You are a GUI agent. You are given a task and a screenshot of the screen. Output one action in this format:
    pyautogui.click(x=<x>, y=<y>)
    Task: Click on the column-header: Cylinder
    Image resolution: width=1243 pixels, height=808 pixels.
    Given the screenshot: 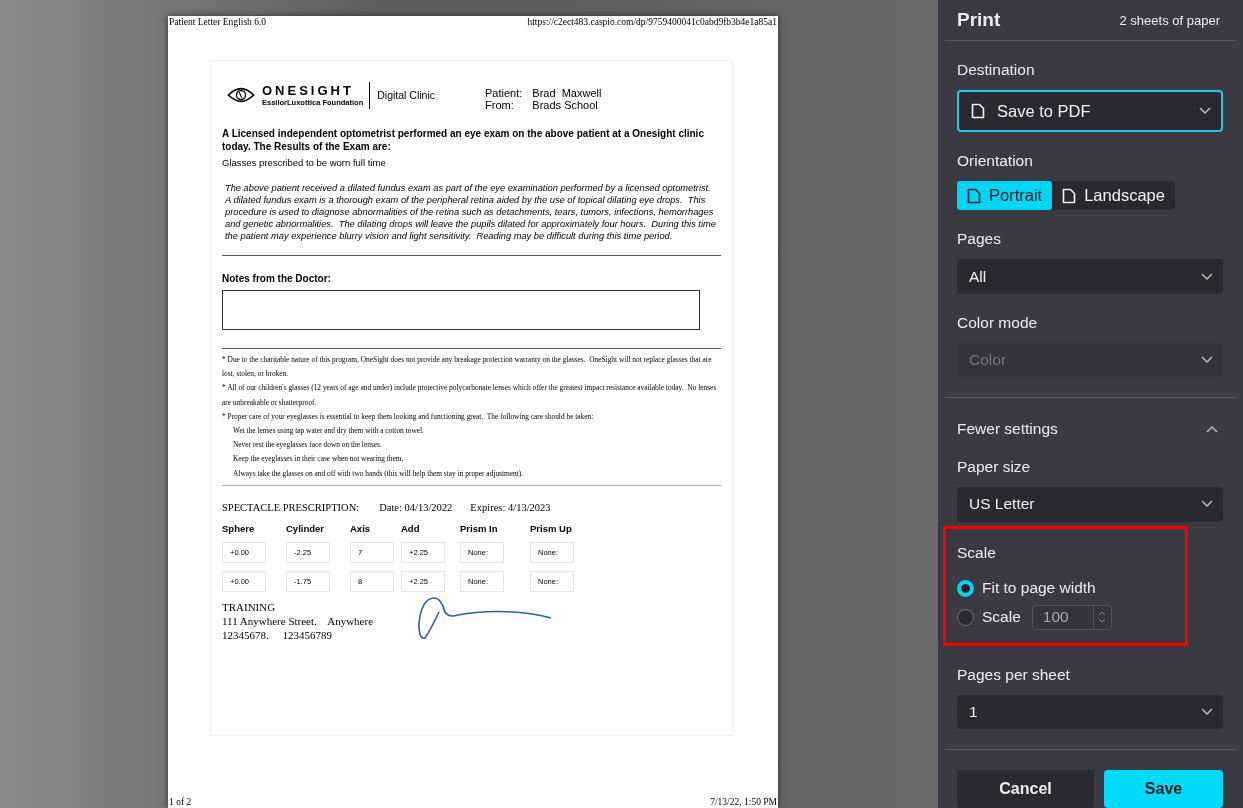 What is the action you would take?
    pyautogui.click(x=305, y=528)
    